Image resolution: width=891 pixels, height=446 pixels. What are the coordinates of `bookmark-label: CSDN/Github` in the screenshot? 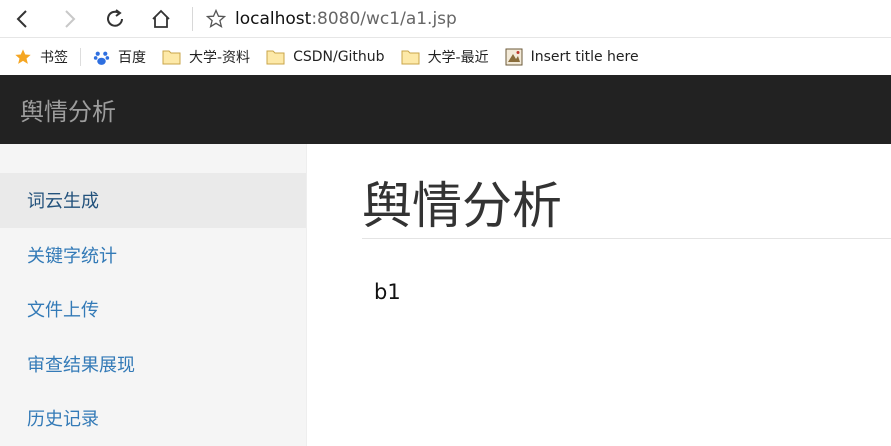 It's located at (339, 57).